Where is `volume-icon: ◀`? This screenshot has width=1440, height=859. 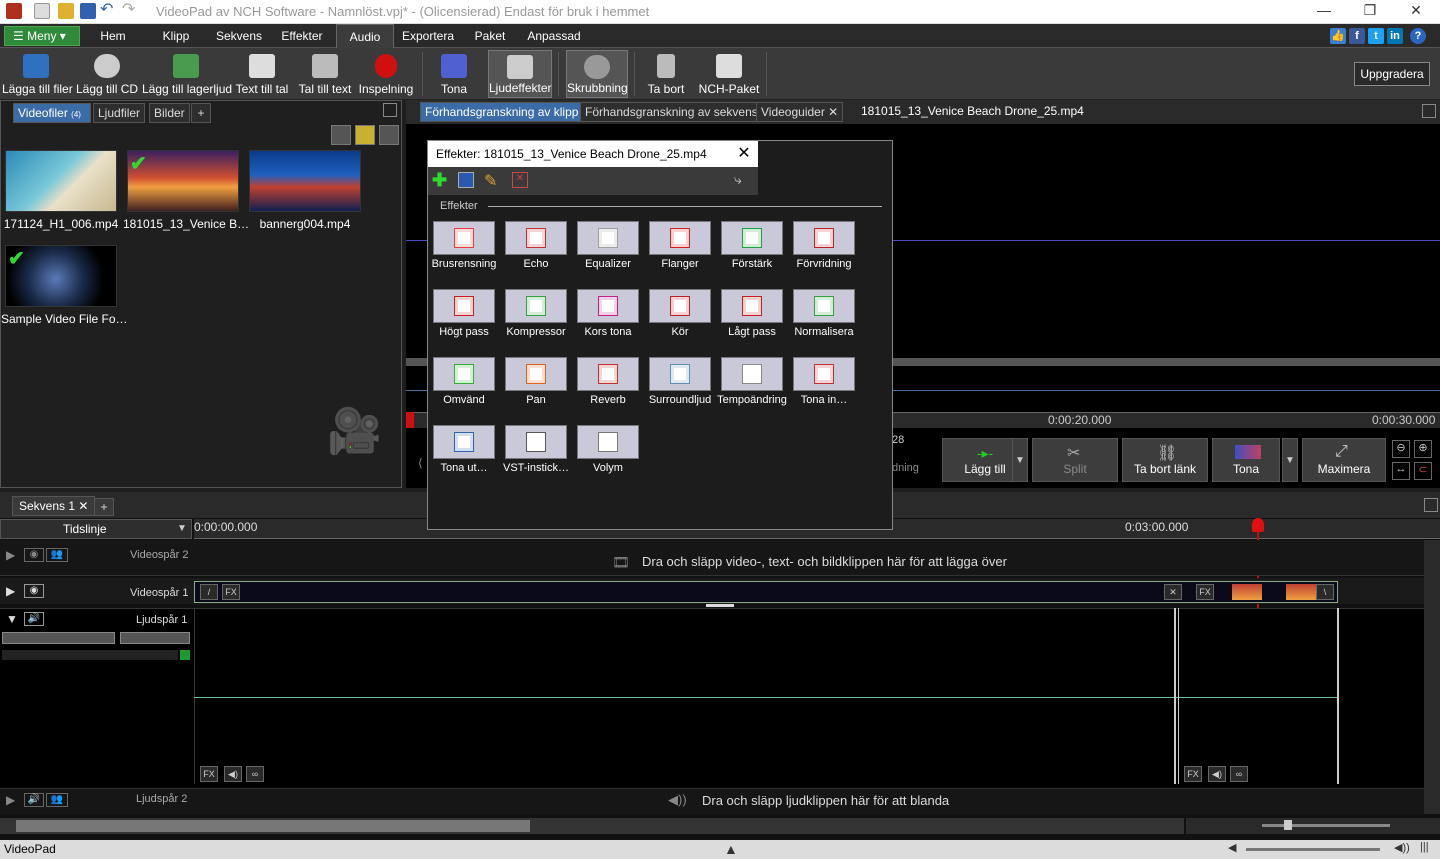 volume-icon: ◀ is located at coordinates (1232, 847).